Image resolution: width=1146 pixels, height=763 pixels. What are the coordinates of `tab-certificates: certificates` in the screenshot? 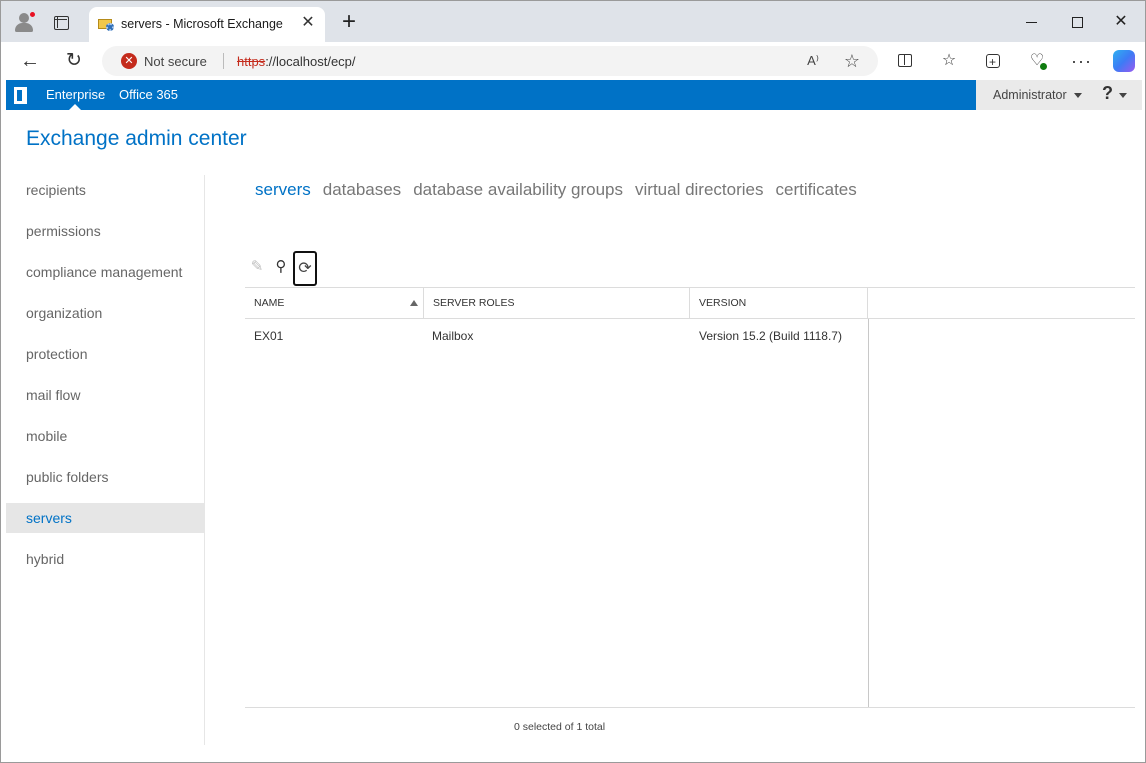 It's located at (816, 190).